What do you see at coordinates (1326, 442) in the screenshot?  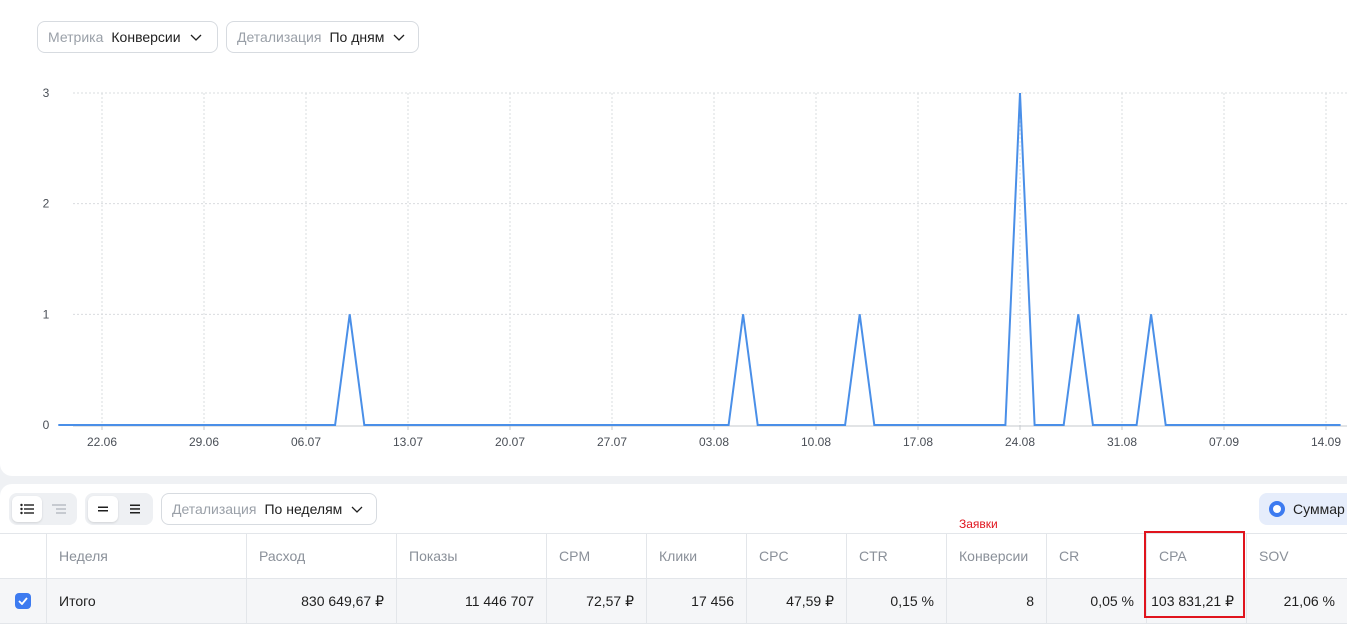 I see `x-tick-label: 14.09` at bounding box center [1326, 442].